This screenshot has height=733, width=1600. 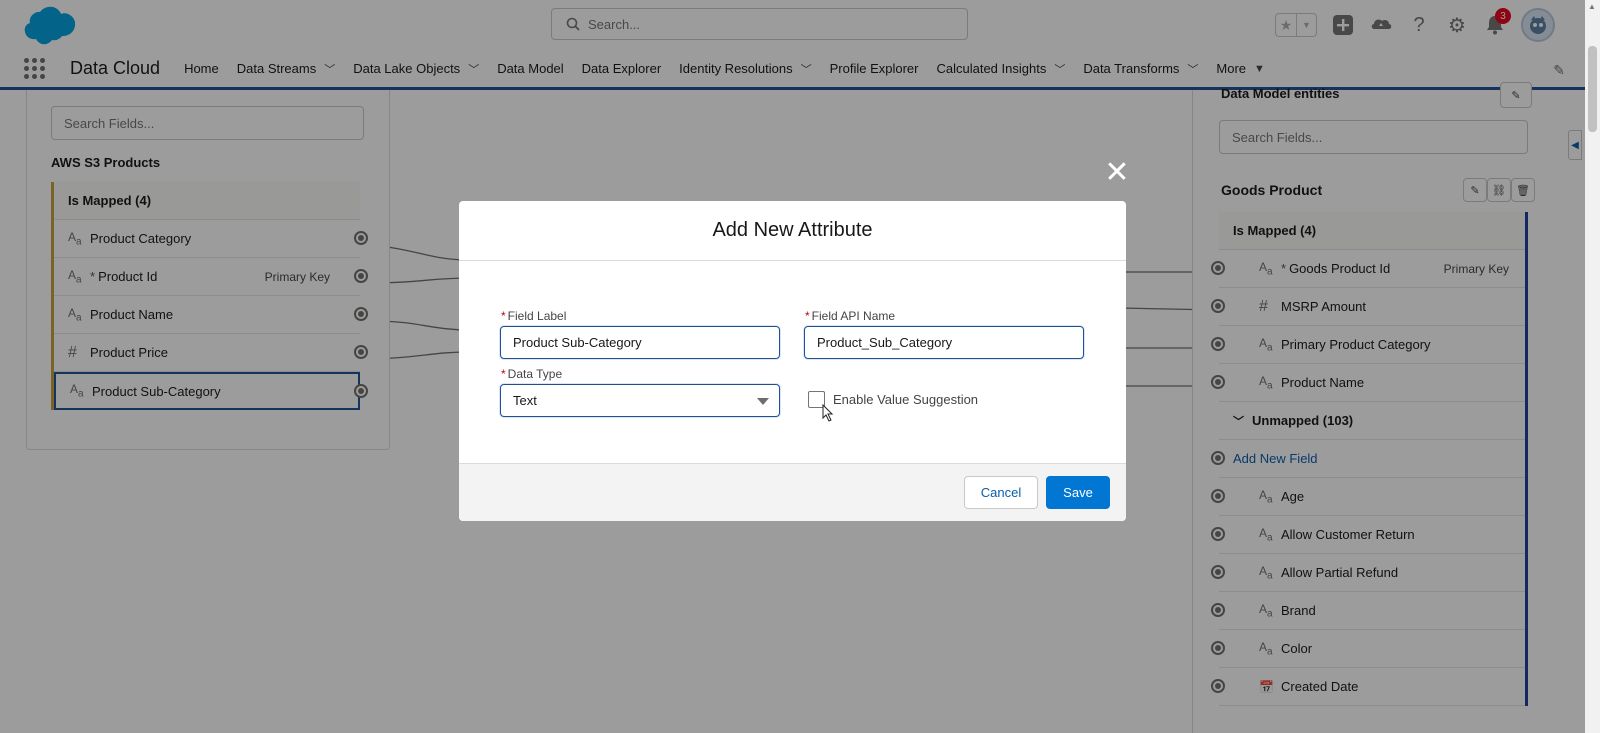 What do you see at coordinates (532, 374) in the screenshot?
I see `data-type-label: * Data Type` at bounding box center [532, 374].